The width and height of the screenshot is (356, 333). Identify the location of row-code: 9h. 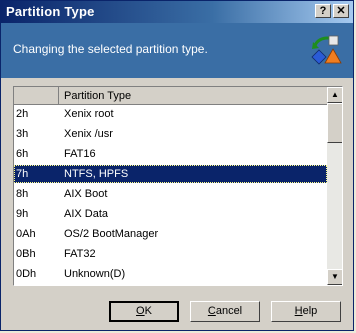
(22, 214).